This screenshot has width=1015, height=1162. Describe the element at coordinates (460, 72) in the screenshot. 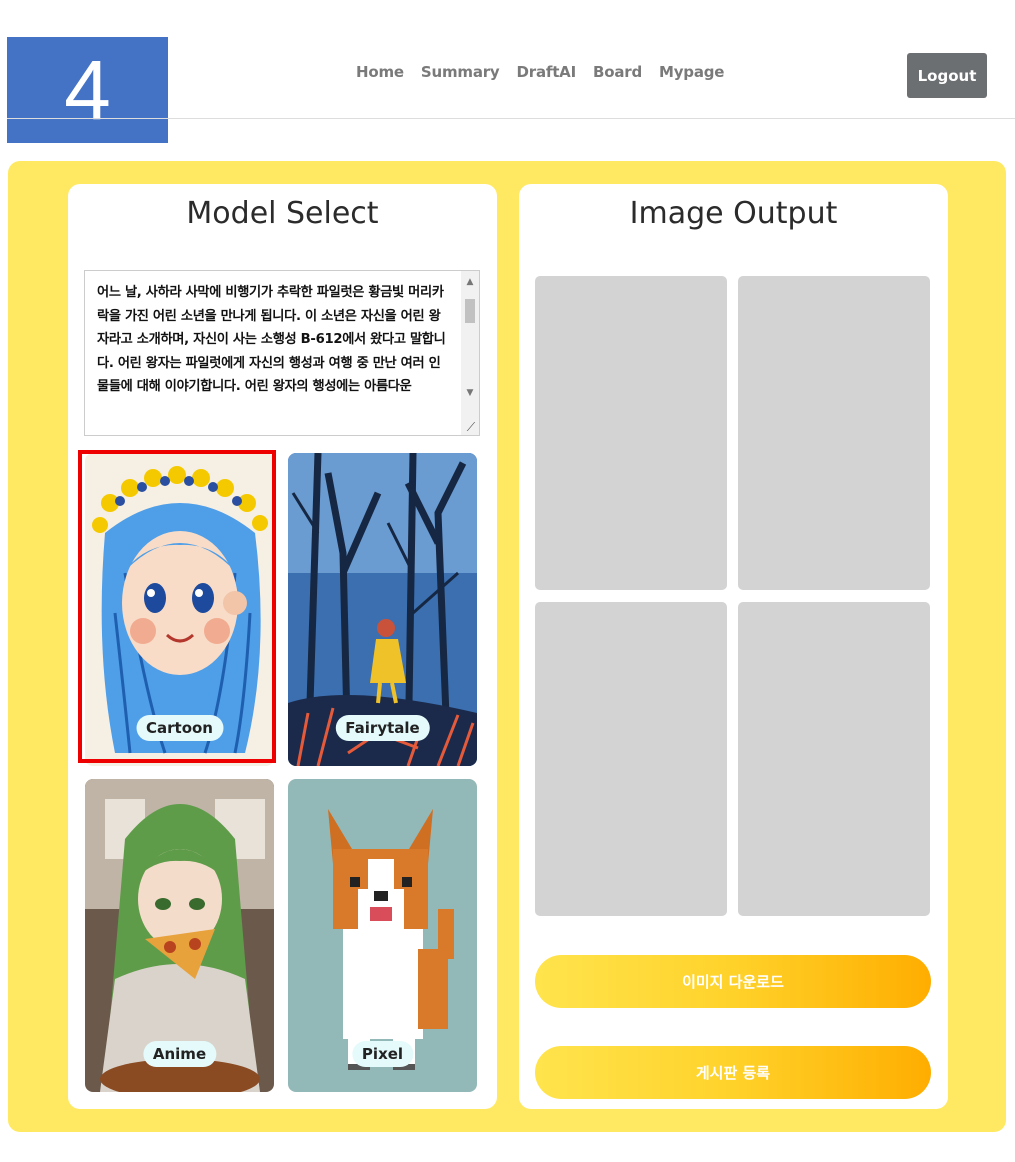

I see `nav-summary-link: Summary` at that location.